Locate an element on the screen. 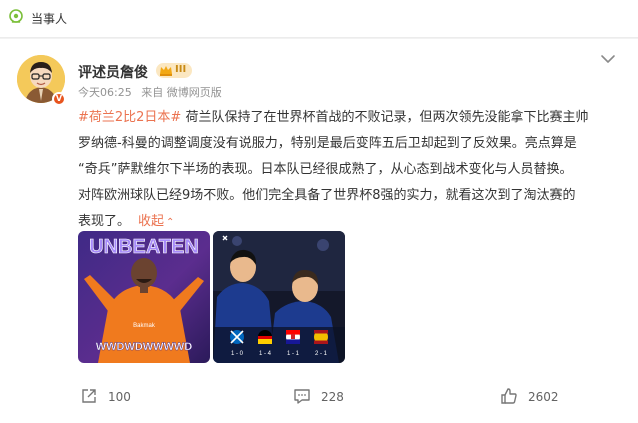  result-score: 1 - 4 is located at coordinates (265, 354).